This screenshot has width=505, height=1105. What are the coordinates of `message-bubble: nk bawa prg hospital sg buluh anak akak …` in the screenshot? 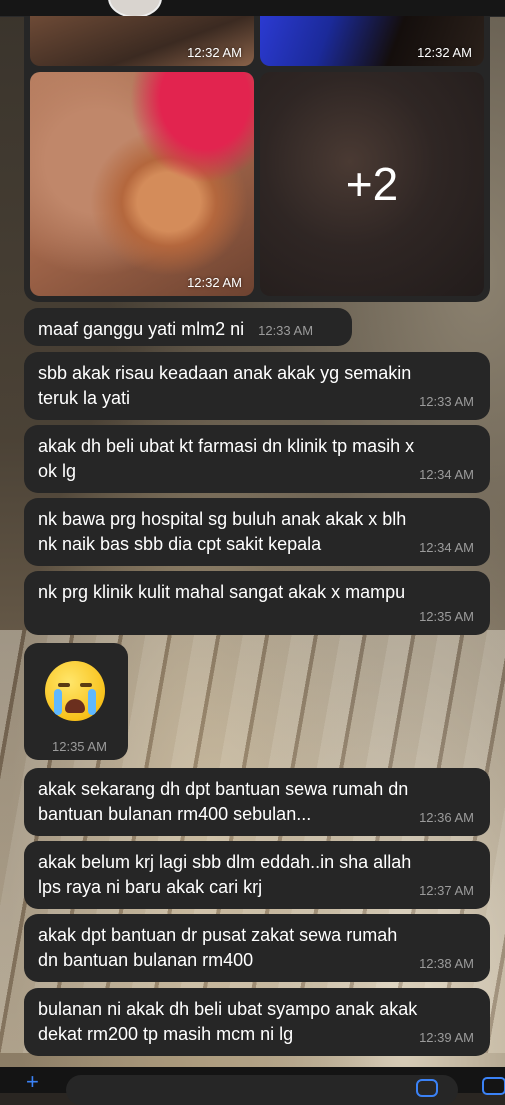 It's located at (257, 532).